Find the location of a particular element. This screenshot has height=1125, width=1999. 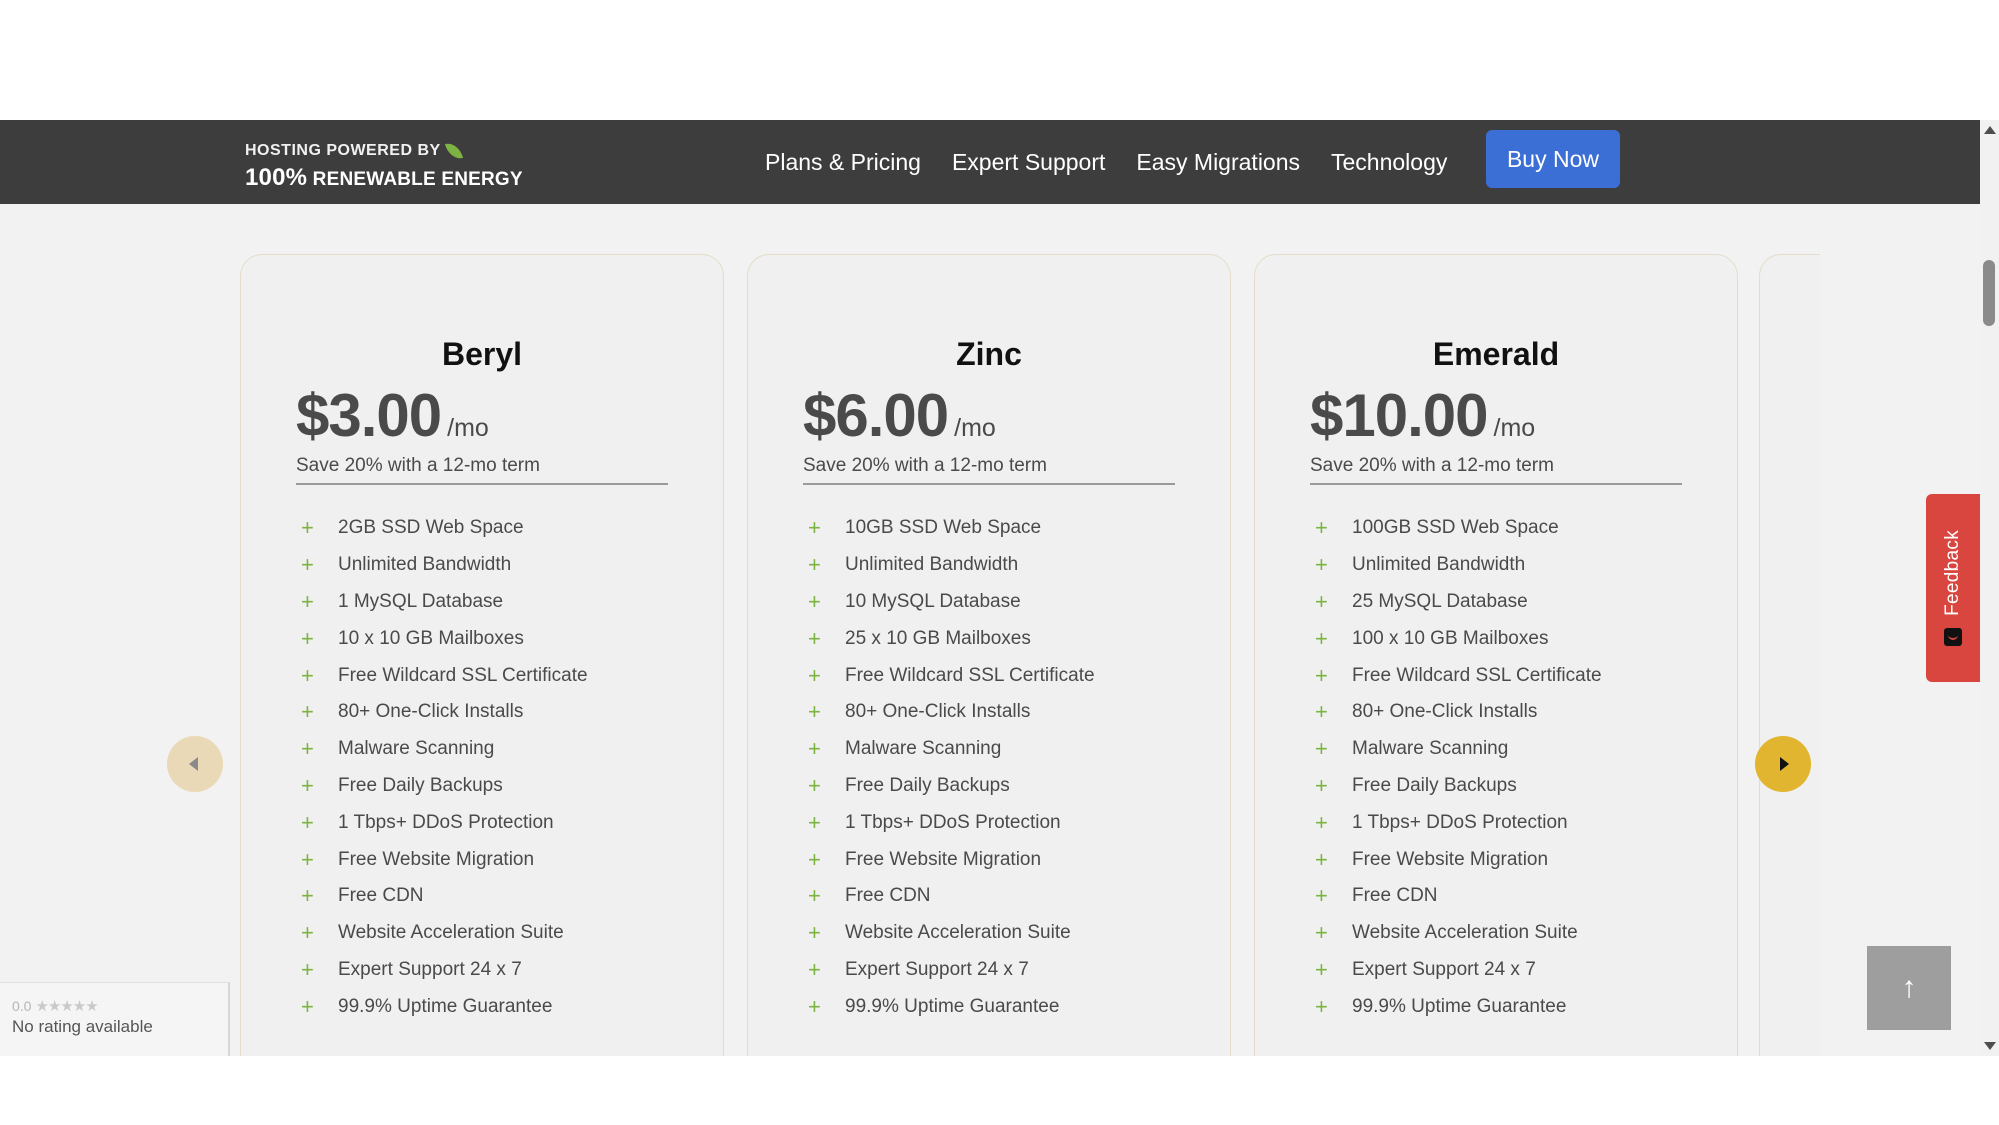

feature-text: 10 MySQL Database is located at coordinates (933, 601).